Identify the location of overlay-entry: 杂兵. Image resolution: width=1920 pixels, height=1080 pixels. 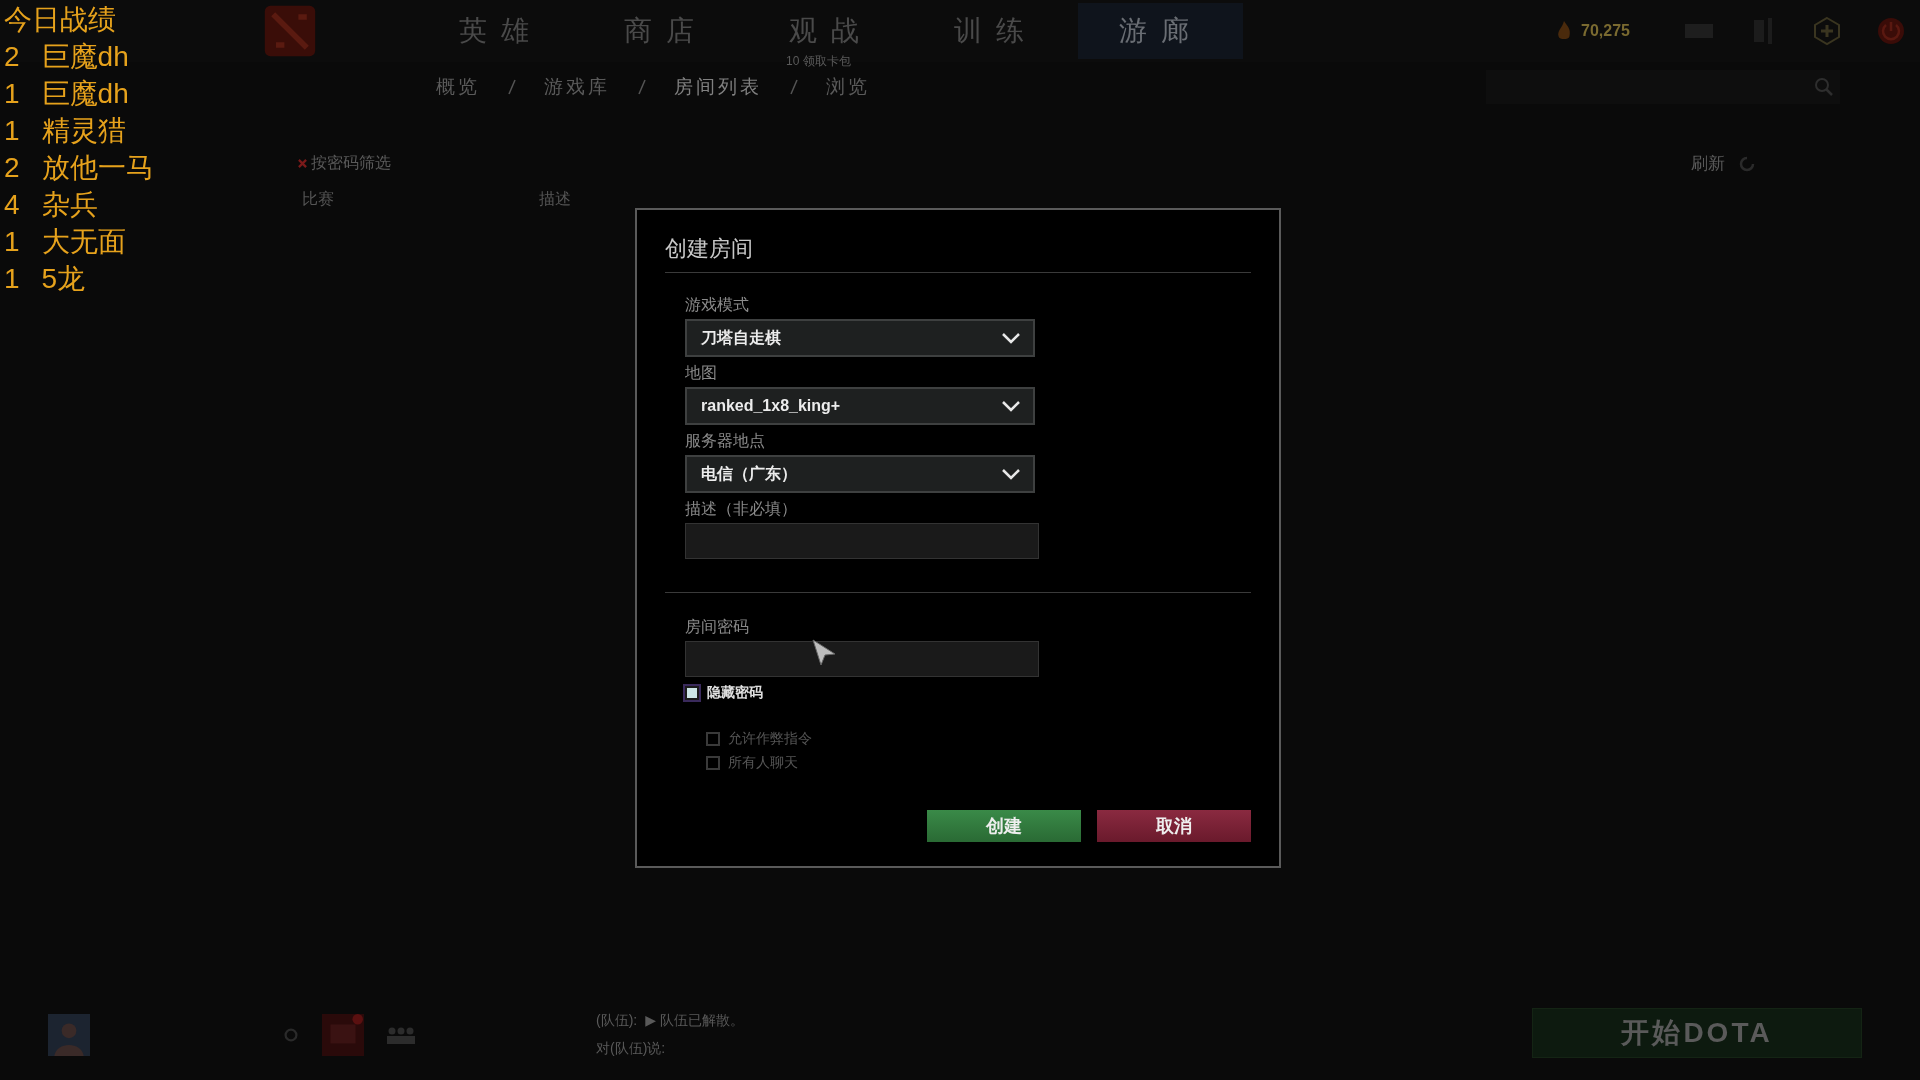
(69, 204).